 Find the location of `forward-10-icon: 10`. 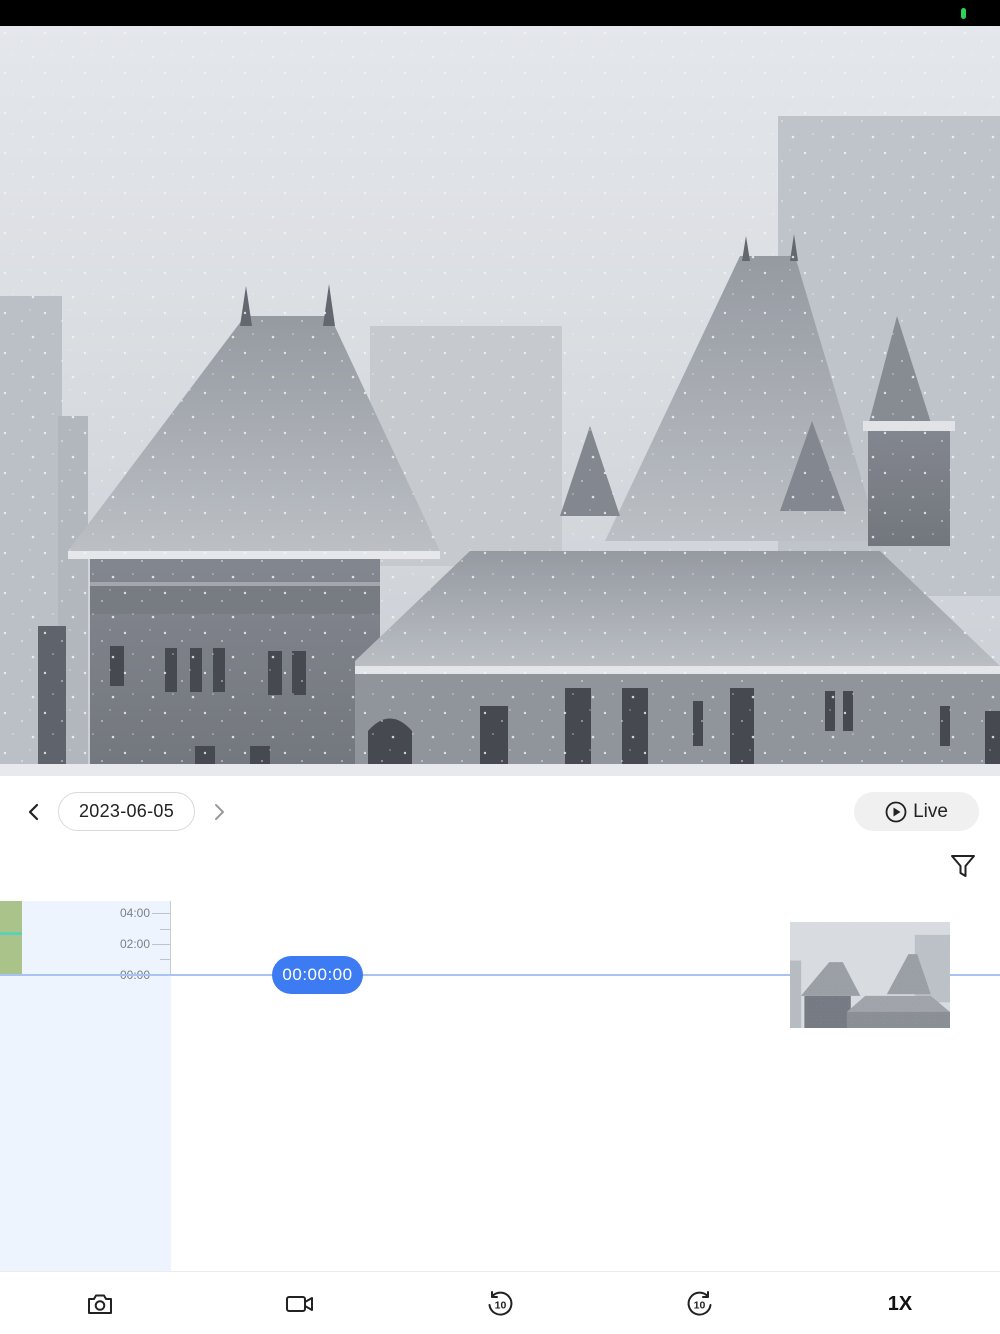

forward-10-icon: 10 is located at coordinates (700, 1304).